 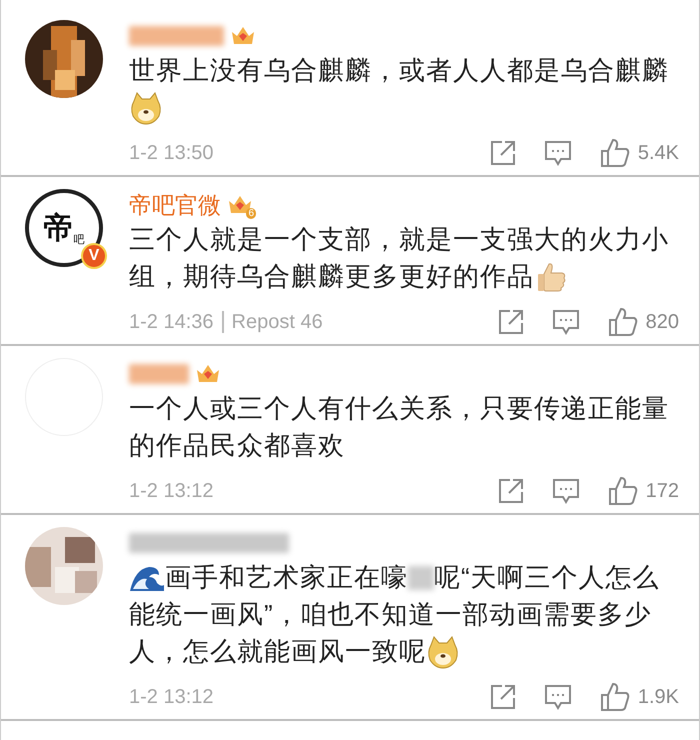 What do you see at coordinates (237, 445) in the screenshot?
I see `comment-text: 的作品民众都喜欢` at bounding box center [237, 445].